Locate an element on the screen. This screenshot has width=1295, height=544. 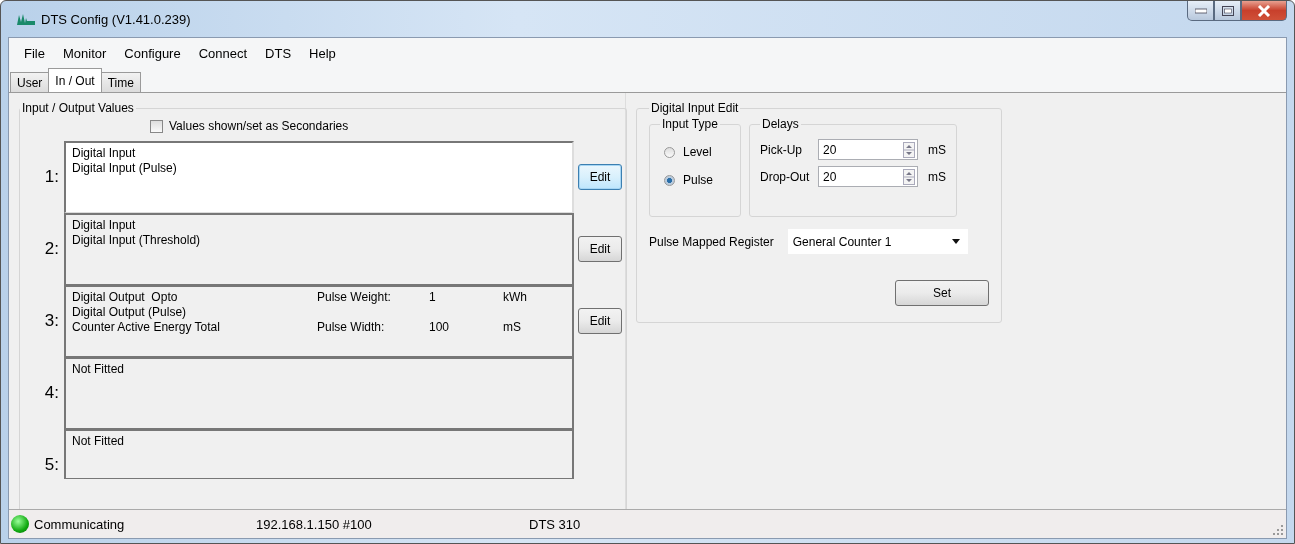
channel-number: 3: is located at coordinates (51, 321).